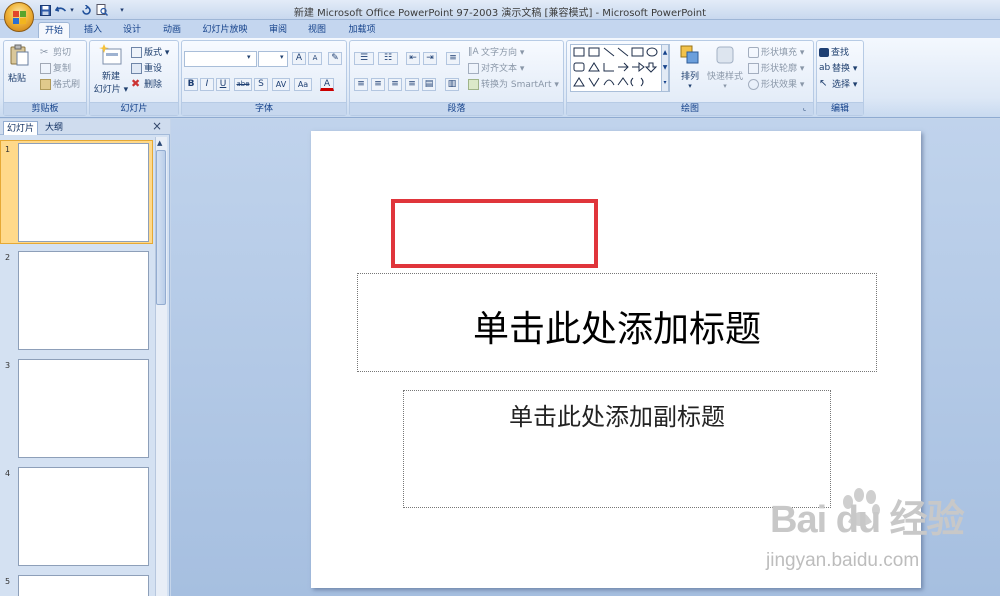  I want to click on shapes-gallery-scroll: ▲ ▼ ▾, so click(665, 68).